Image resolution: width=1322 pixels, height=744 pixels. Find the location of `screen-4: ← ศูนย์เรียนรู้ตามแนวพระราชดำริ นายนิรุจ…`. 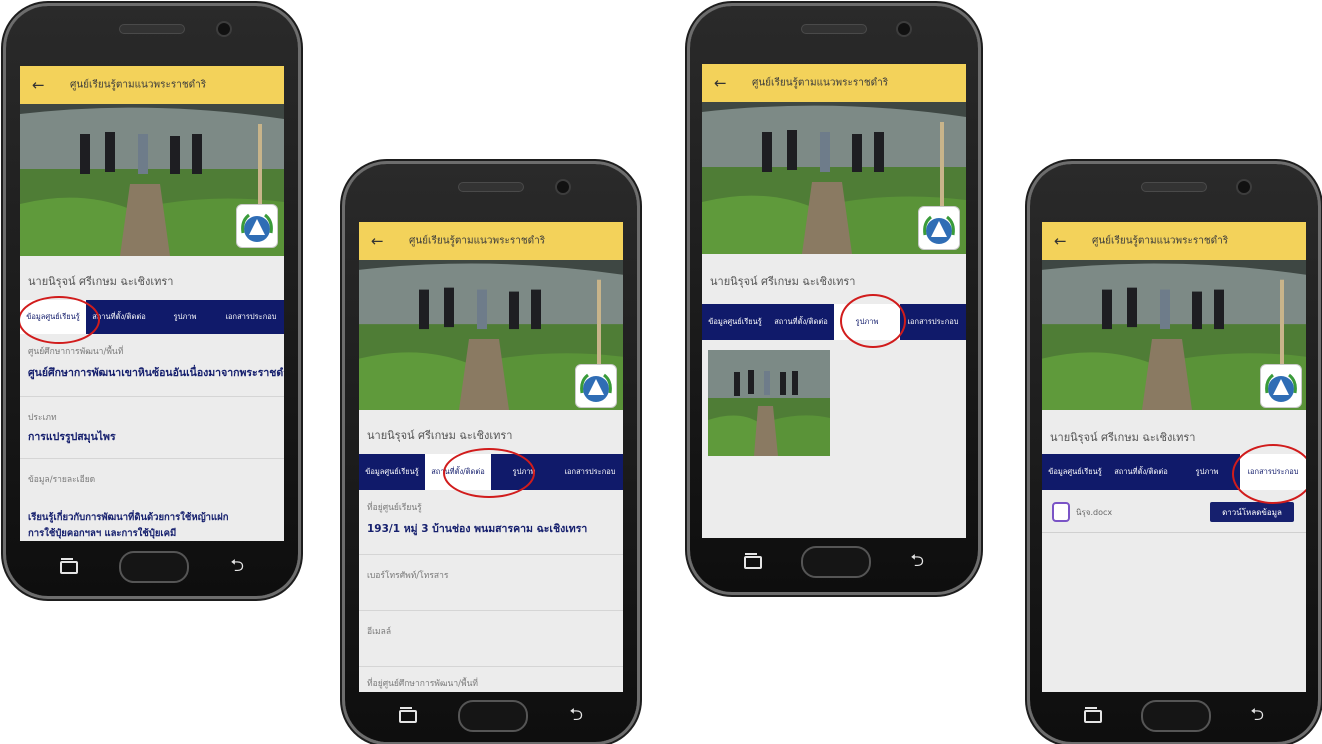

screen-4: ← ศูนย์เรียนรู้ตามแนวพระราชดำริ นายนิรุจ… is located at coordinates (1174, 457).